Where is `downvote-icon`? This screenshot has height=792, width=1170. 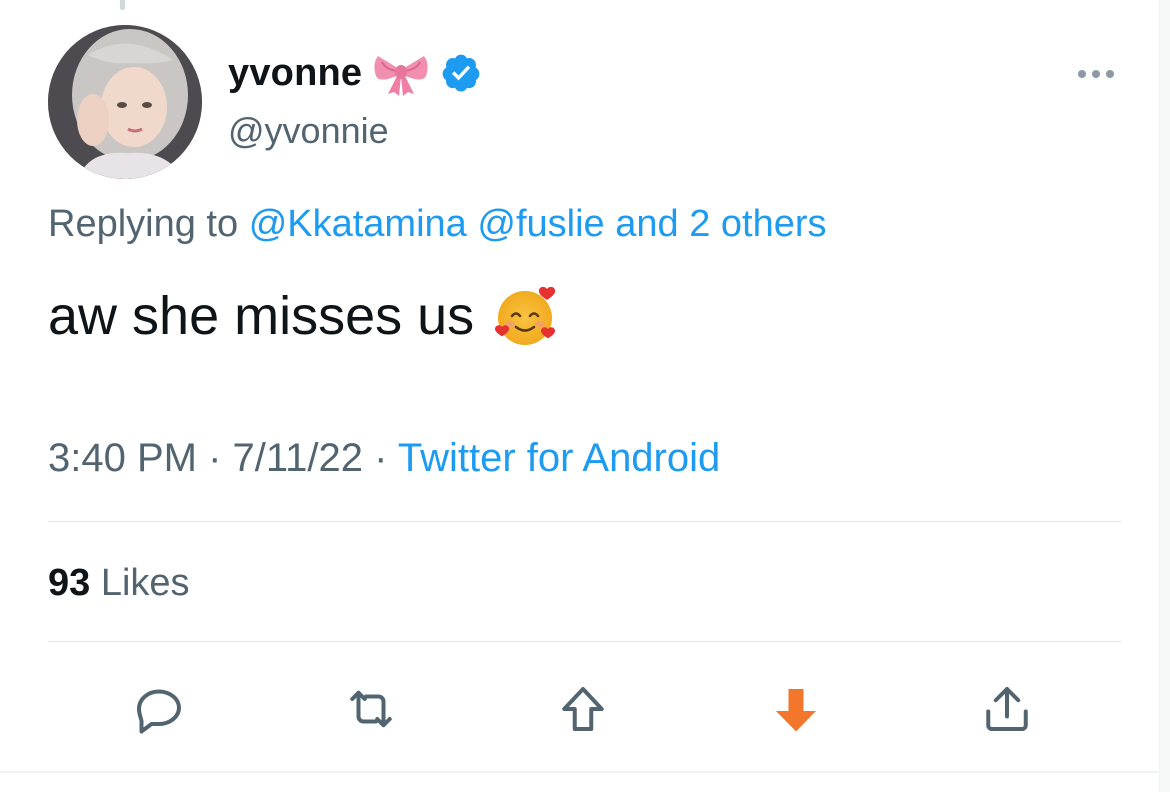 downvote-icon is located at coordinates (796, 710).